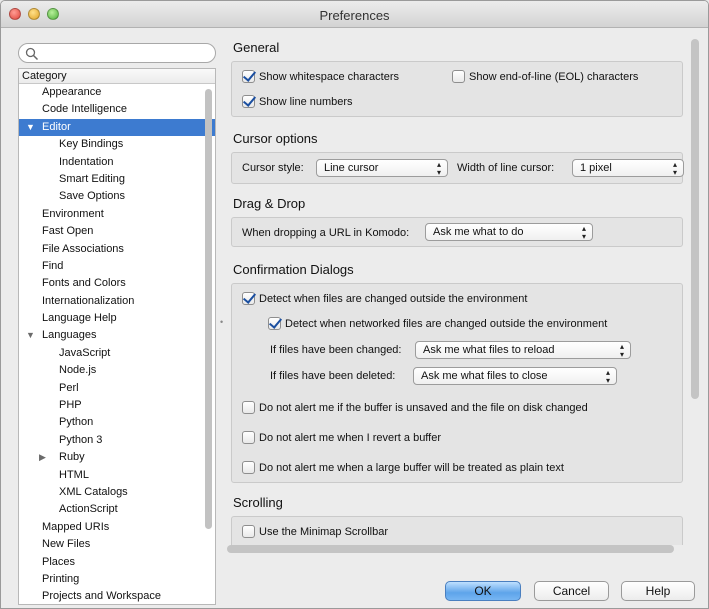 This screenshot has width=709, height=609. I want to click on category-item: Projects and Workspace, so click(117, 596).